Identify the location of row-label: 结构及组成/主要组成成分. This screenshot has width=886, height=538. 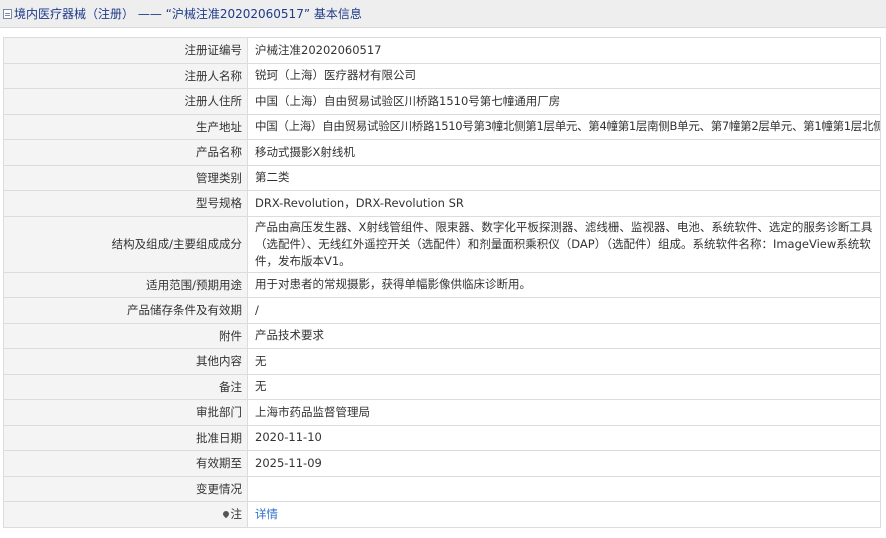
(125, 244).